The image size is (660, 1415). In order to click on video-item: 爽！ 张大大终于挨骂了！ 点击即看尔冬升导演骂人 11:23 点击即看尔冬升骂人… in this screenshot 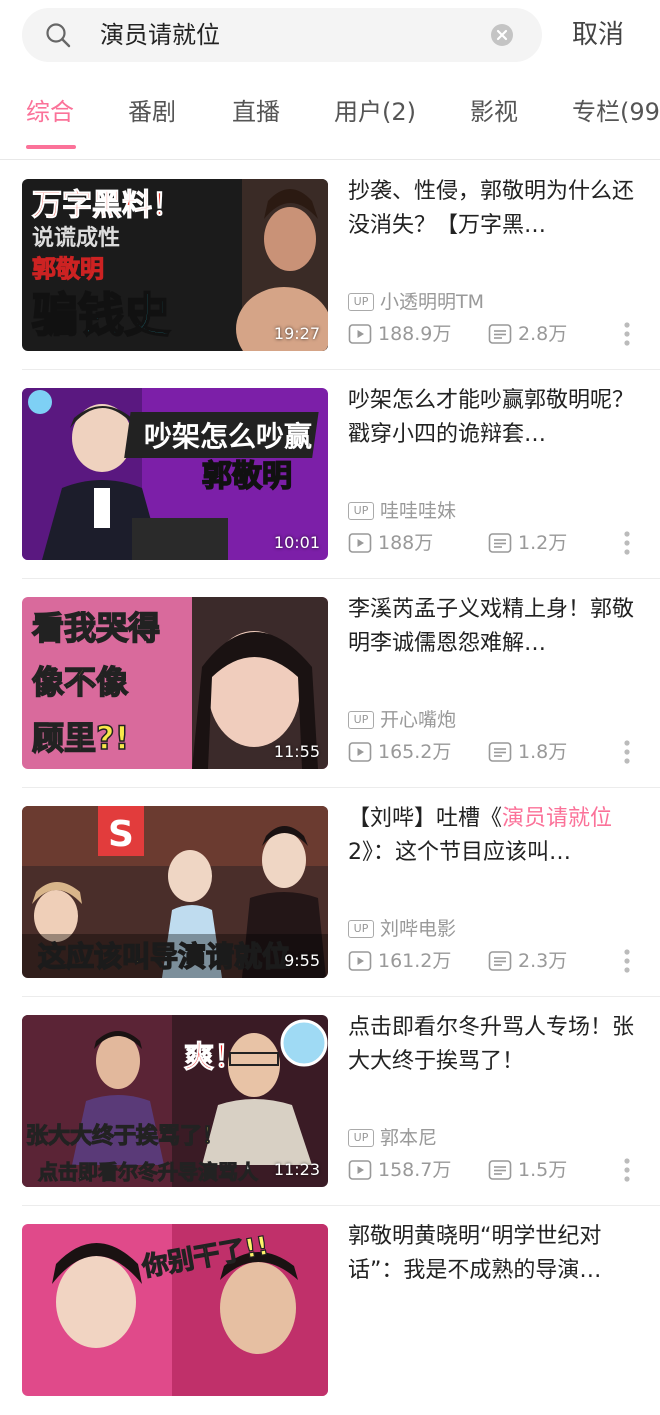, I will do `click(341, 1101)`.